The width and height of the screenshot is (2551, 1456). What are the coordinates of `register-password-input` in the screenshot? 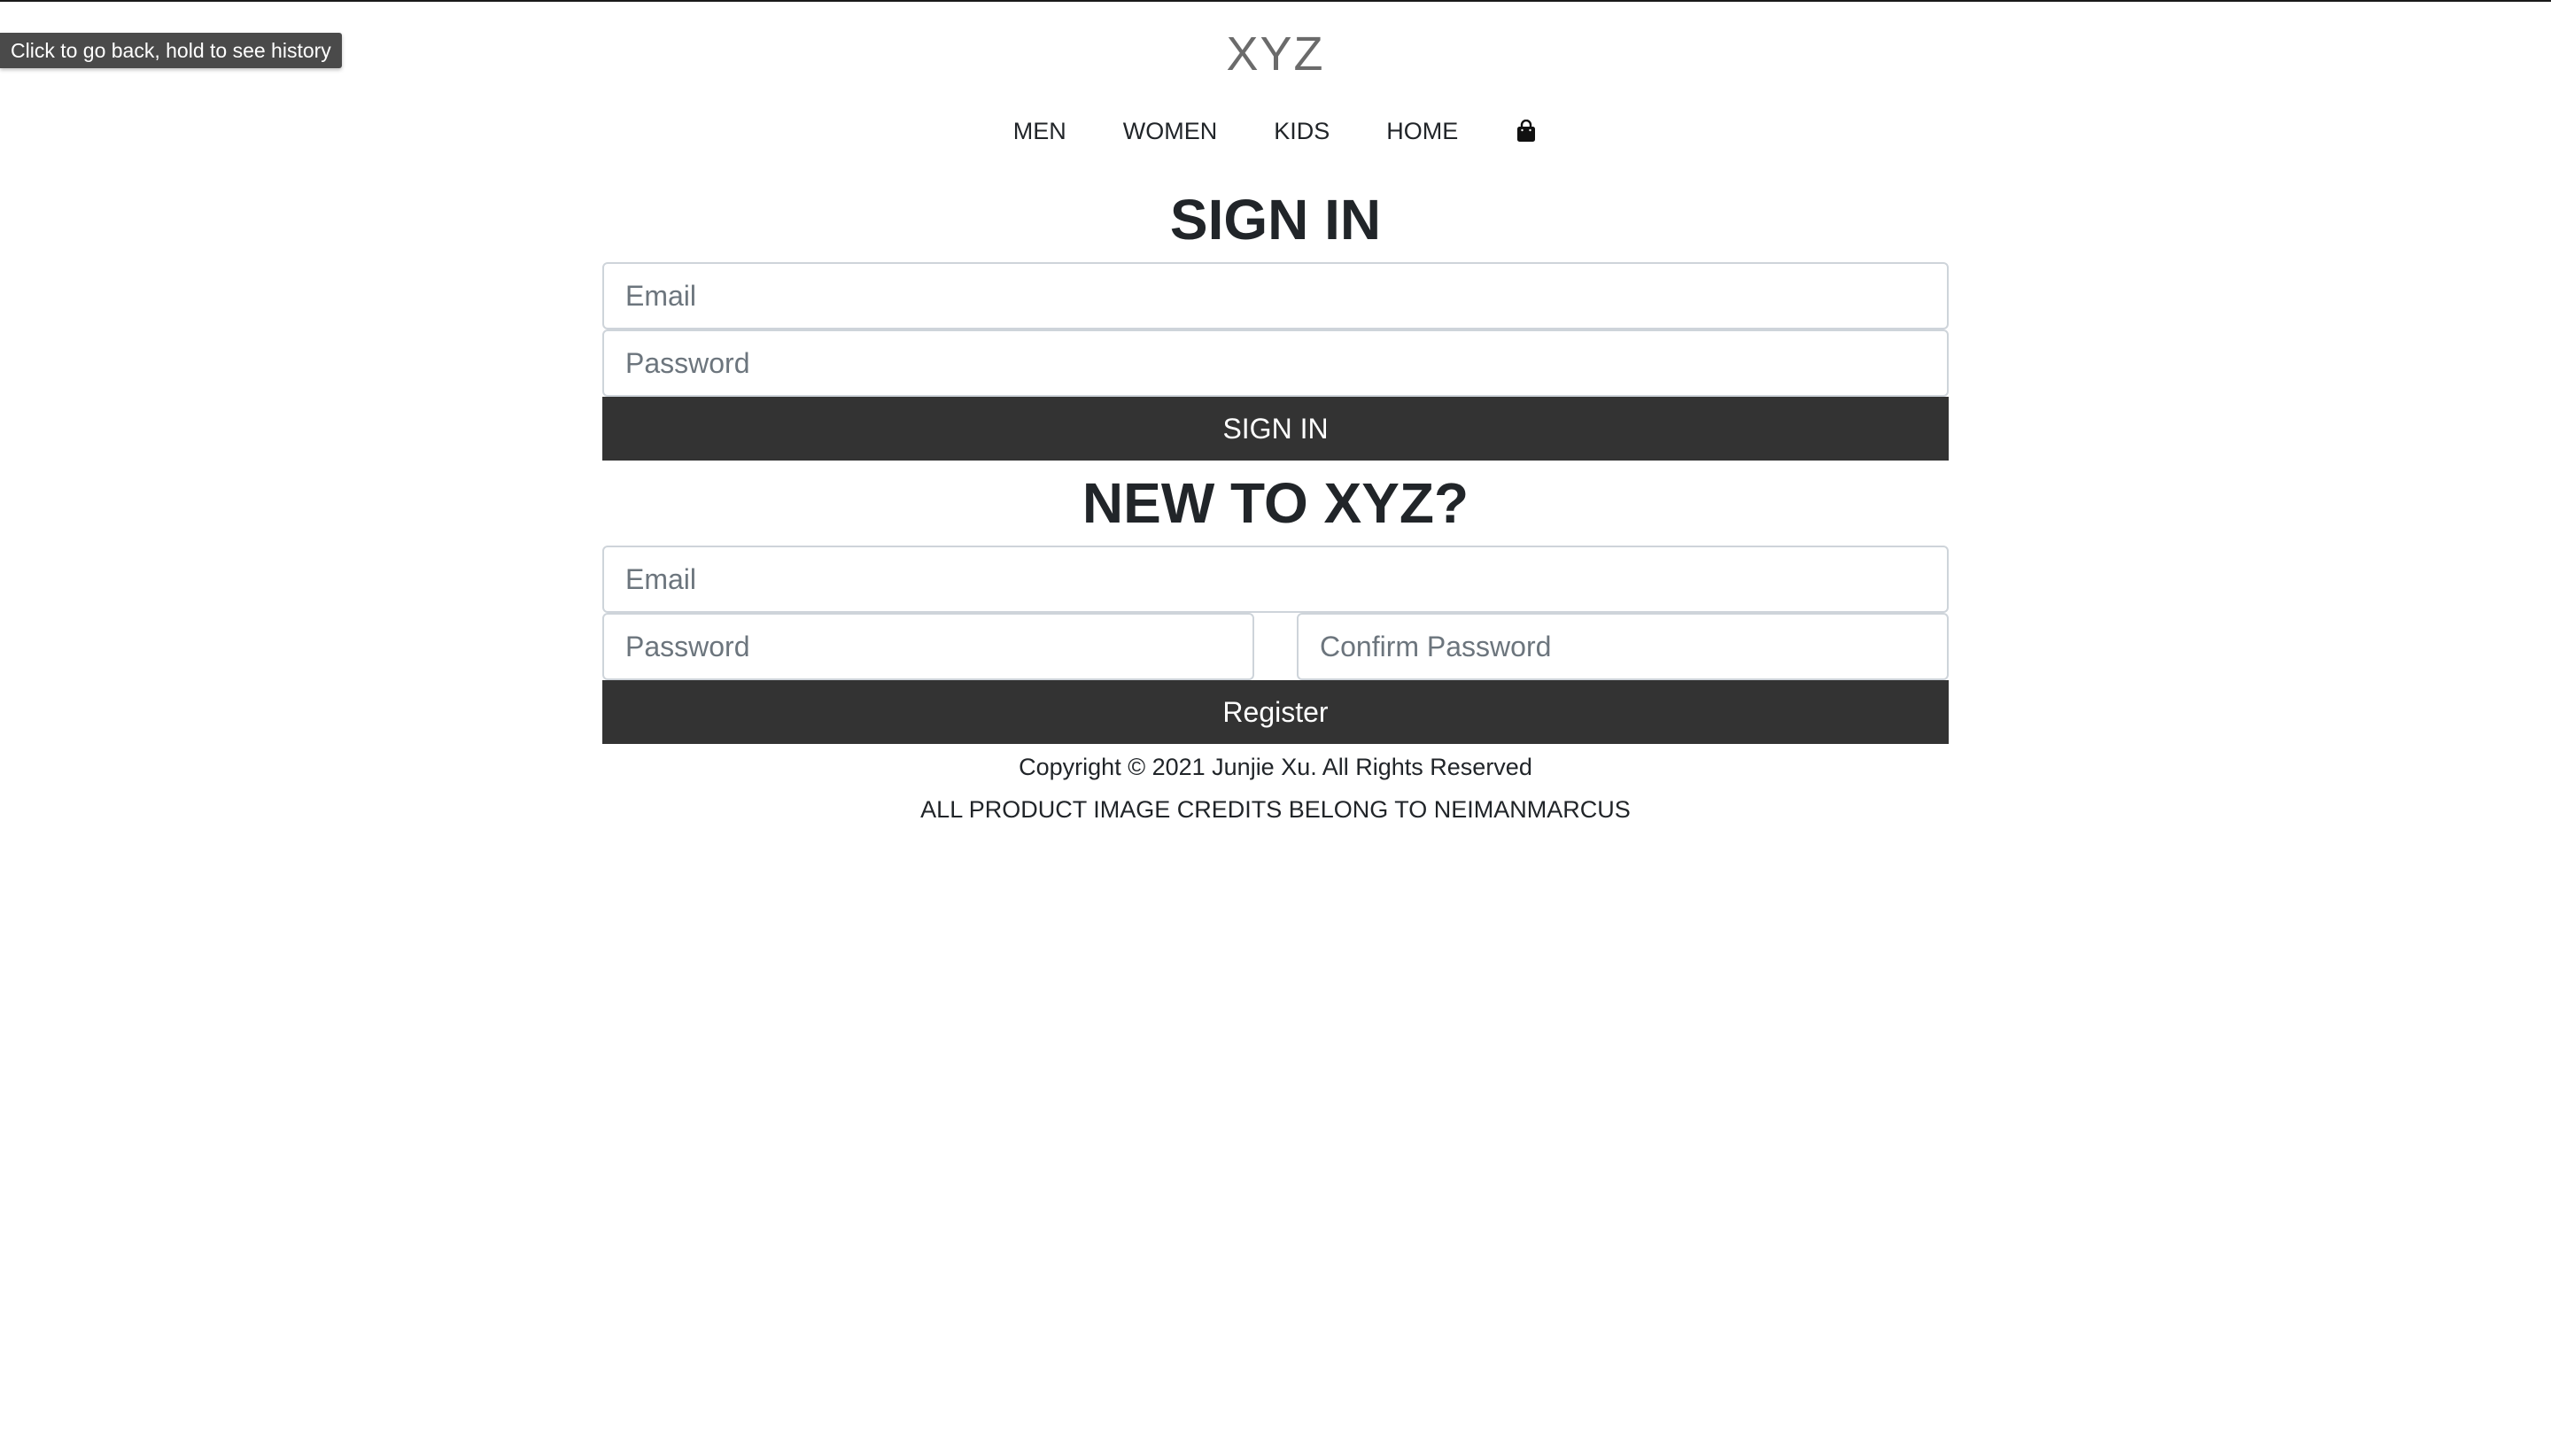 It's located at (928, 646).